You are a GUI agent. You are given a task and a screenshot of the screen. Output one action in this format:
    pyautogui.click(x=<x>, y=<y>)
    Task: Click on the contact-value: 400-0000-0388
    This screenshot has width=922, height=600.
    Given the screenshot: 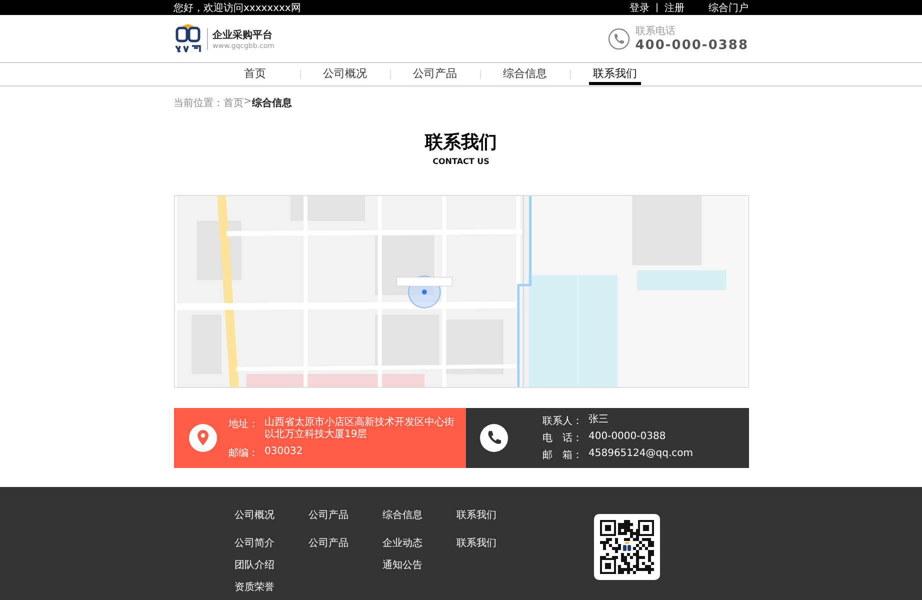 What is the action you would take?
    pyautogui.click(x=627, y=437)
    